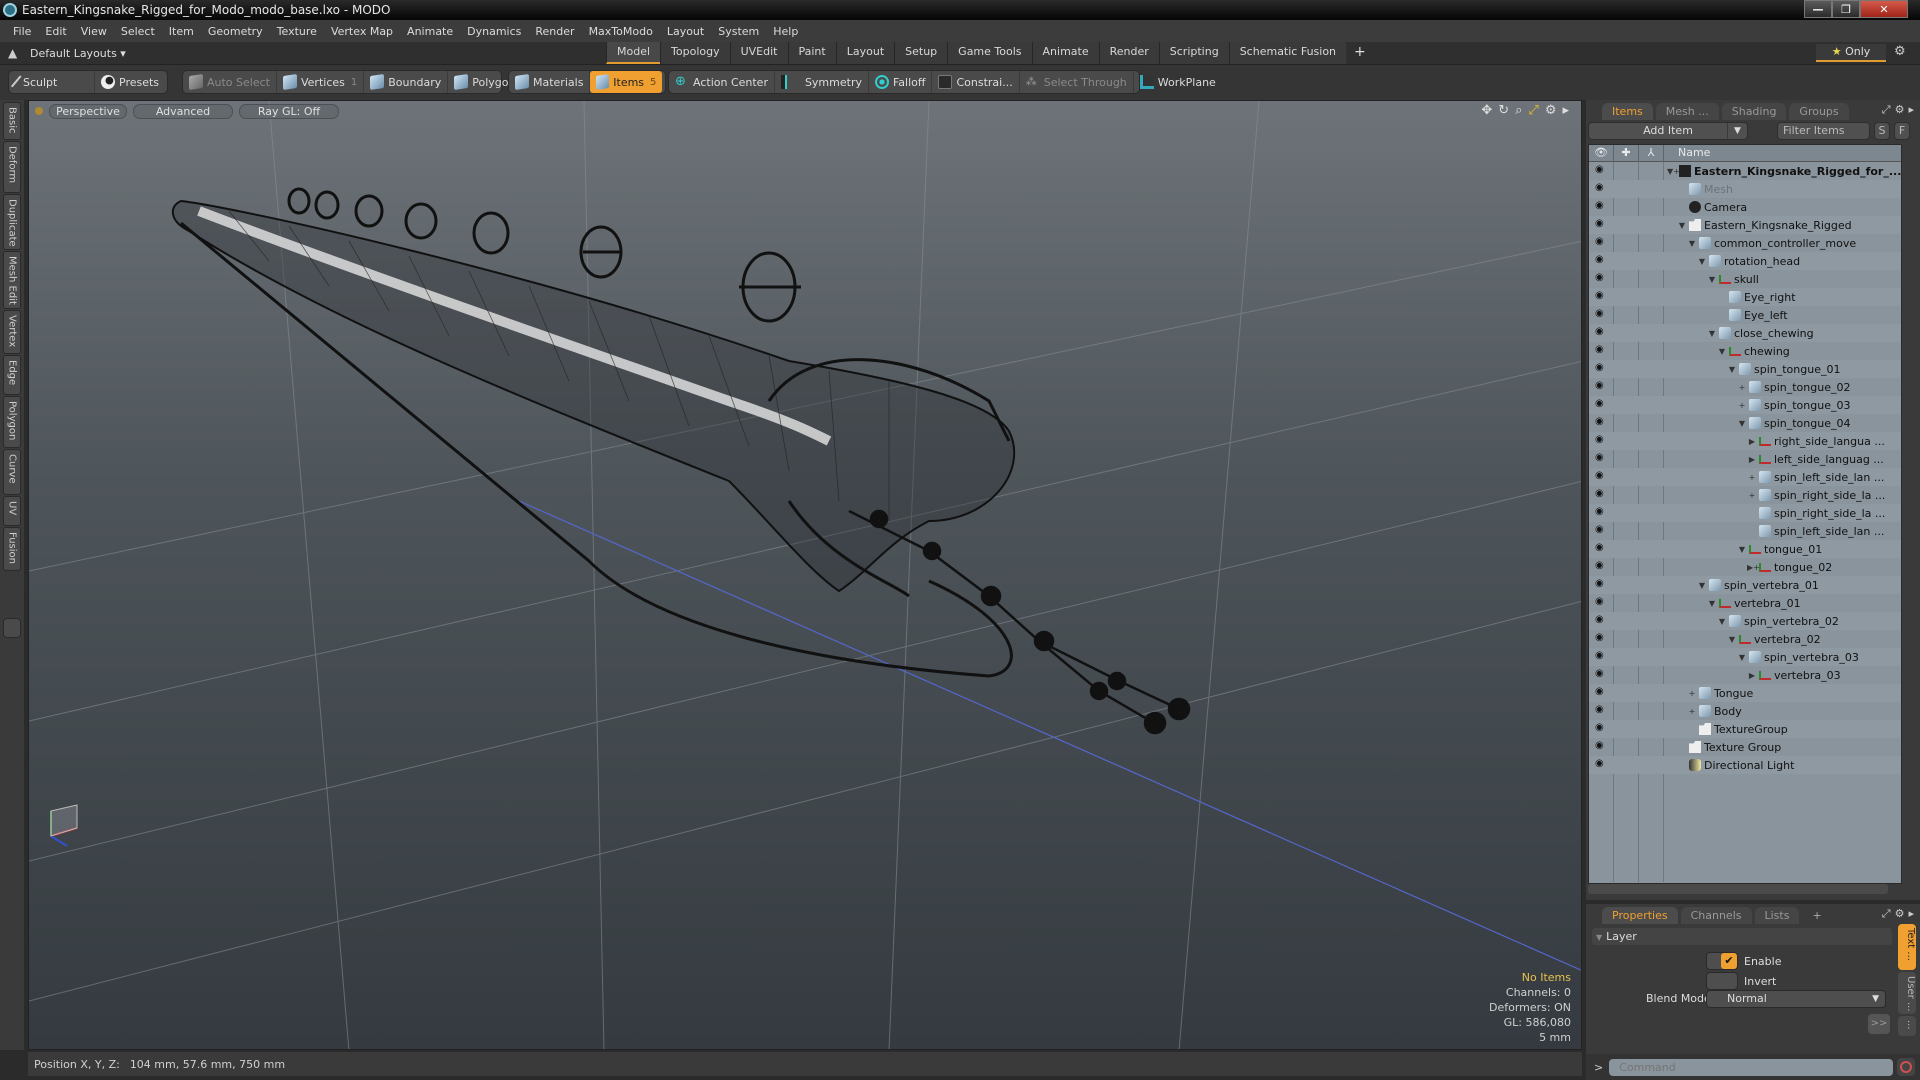  What do you see at coordinates (1782, 153) in the screenshot?
I see `name-column-header: Name` at bounding box center [1782, 153].